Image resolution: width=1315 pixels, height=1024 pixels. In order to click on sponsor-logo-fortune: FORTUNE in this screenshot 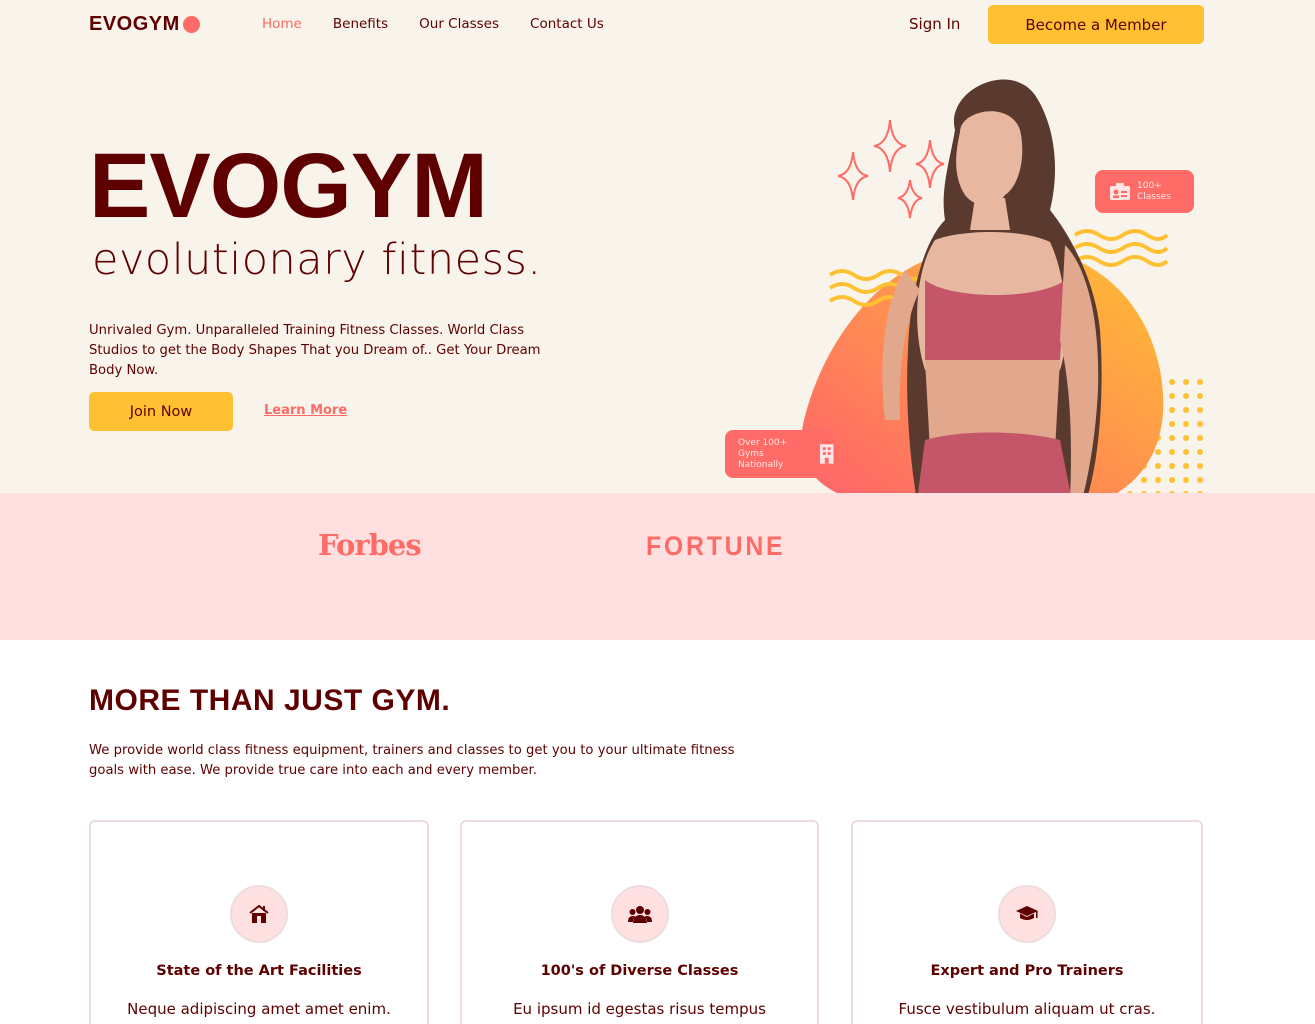, I will do `click(716, 546)`.